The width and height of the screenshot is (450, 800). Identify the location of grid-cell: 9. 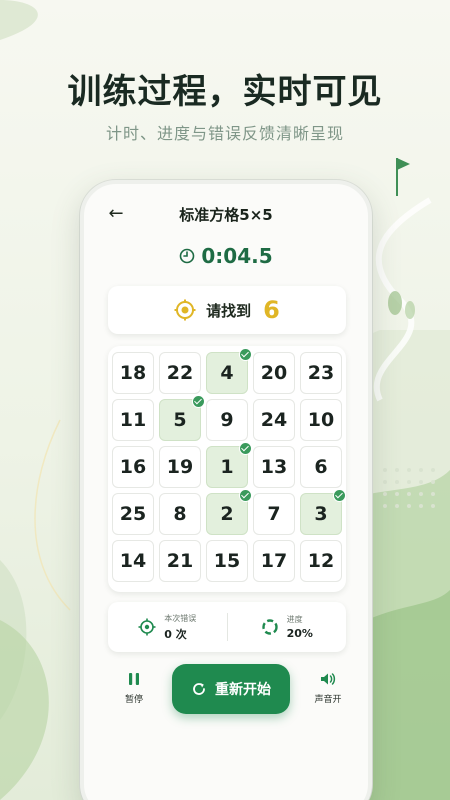
(227, 420).